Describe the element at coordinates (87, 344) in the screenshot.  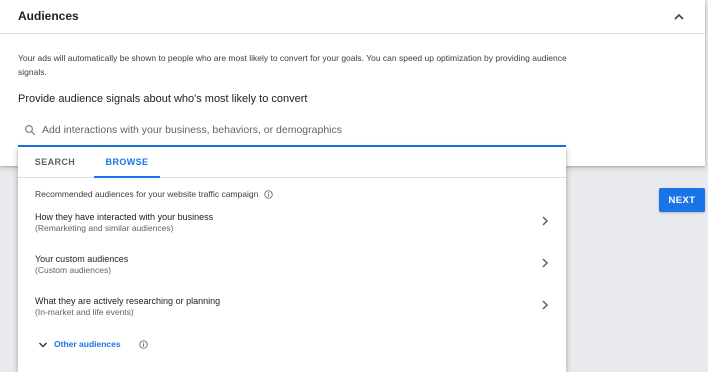
I see `other-audiences-label: Other audiences` at that location.